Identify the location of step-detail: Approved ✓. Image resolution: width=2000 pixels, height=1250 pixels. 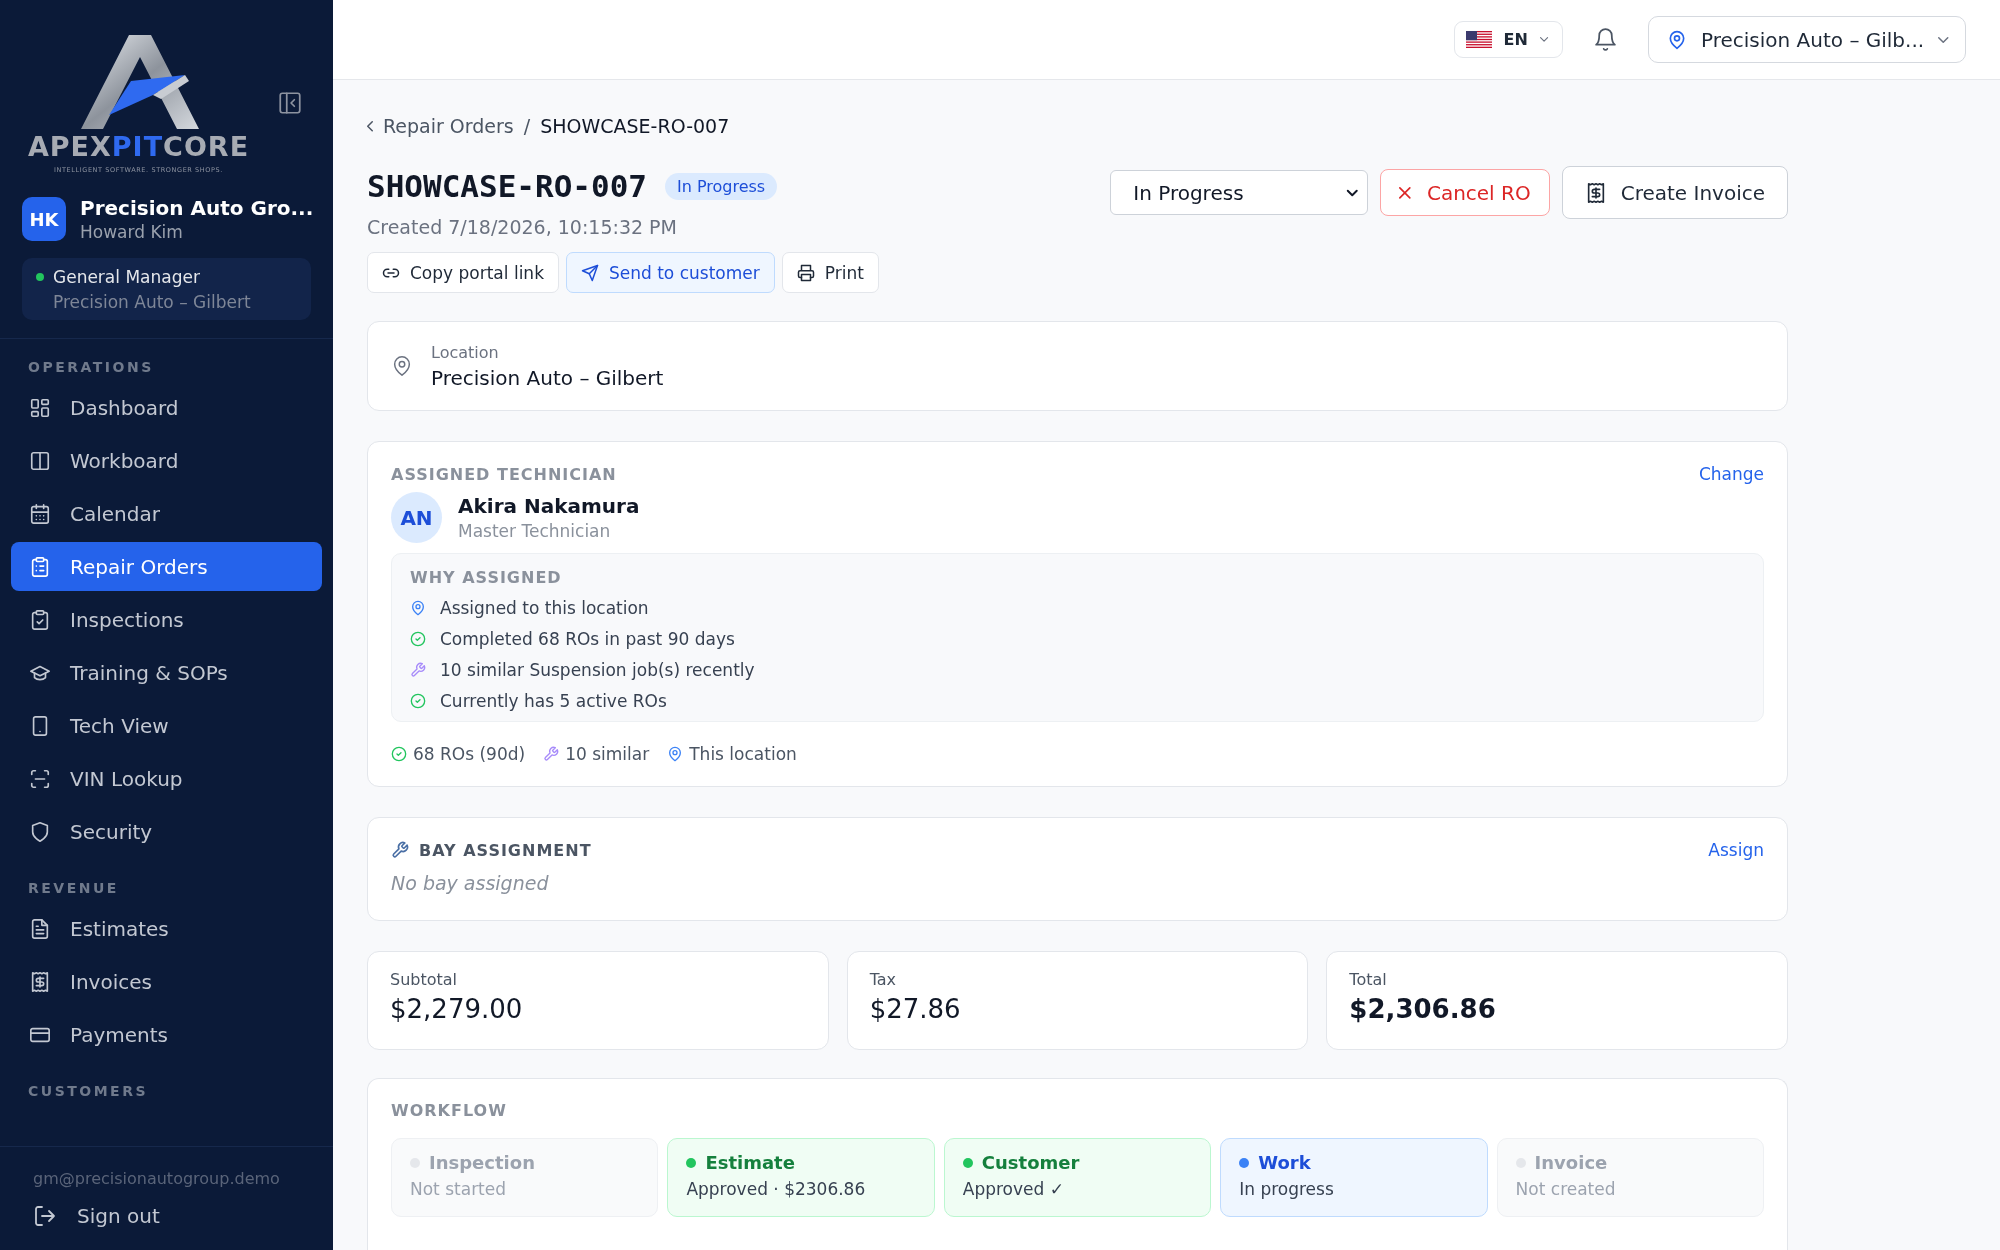
(1013, 1189).